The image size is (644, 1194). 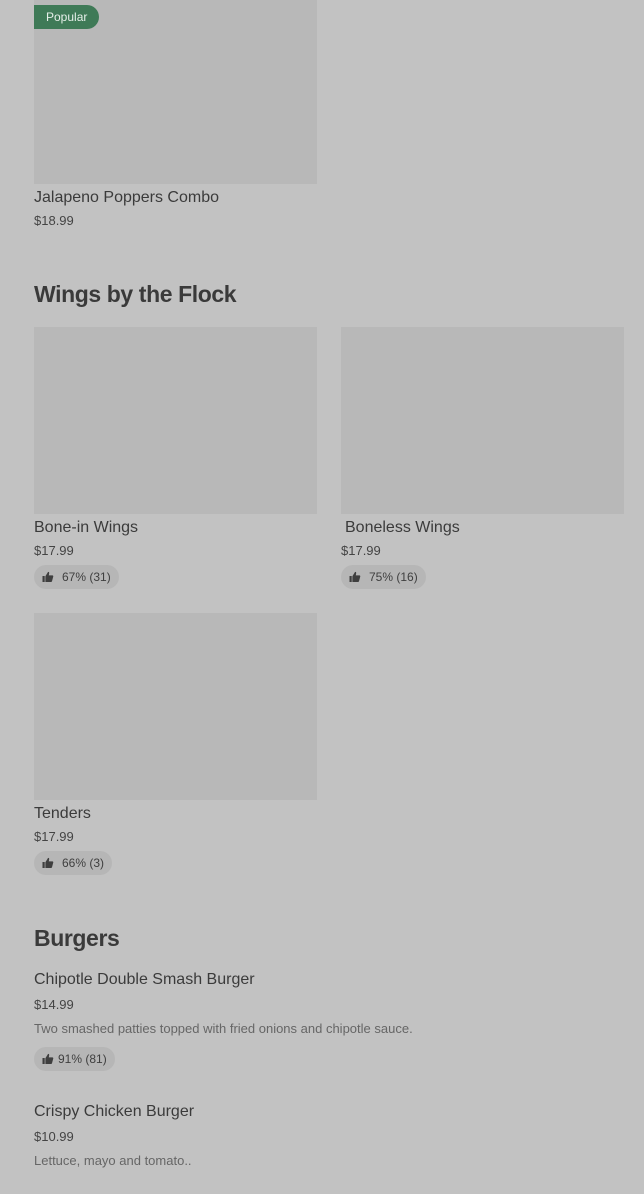 What do you see at coordinates (113, 1160) in the screenshot?
I see `item-description: Lettuce, mayo and tomato..` at bounding box center [113, 1160].